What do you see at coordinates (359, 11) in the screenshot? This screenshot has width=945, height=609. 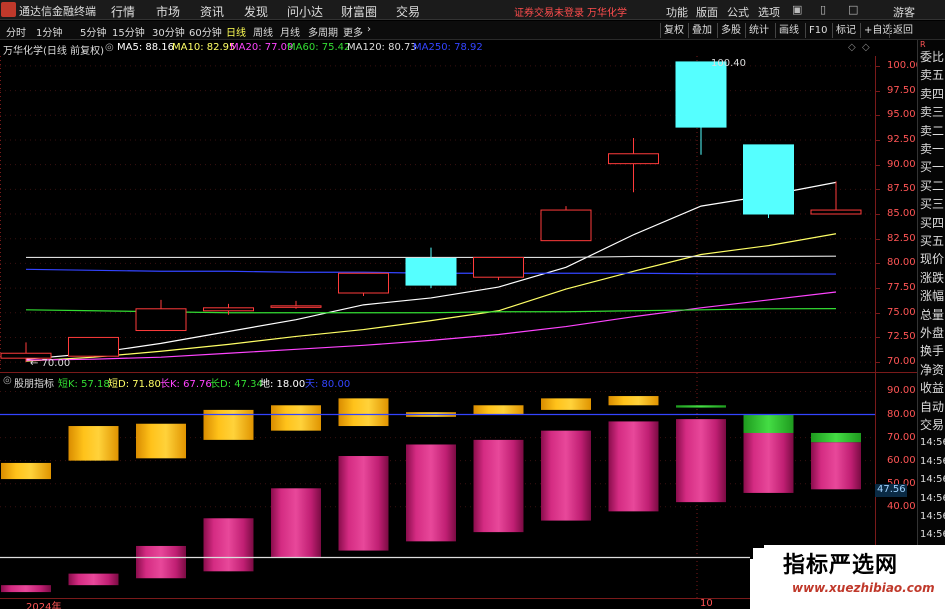 I see `menu-wealth: 财富圈` at bounding box center [359, 11].